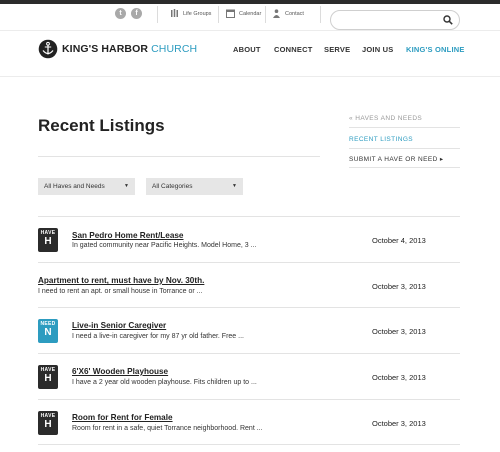 This screenshot has height=452, width=500. I want to click on type-filter-select: All Haves and Needs ▼, so click(86, 186).